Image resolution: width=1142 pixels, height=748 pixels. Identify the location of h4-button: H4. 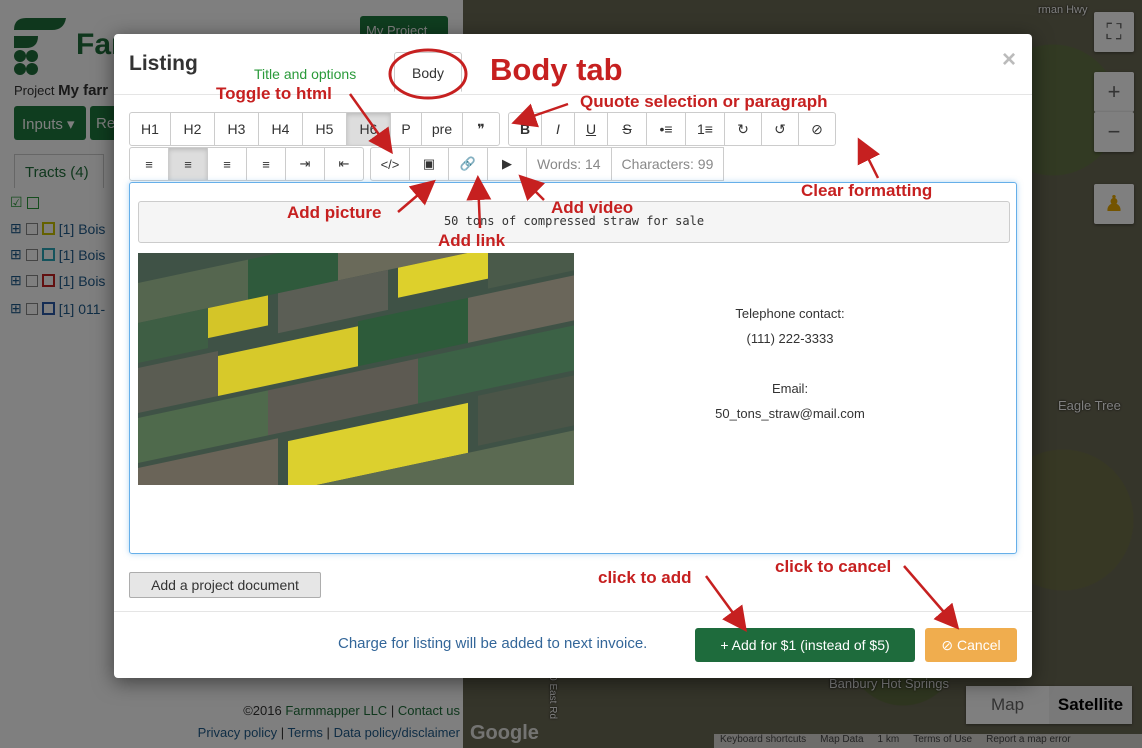
(280, 129).